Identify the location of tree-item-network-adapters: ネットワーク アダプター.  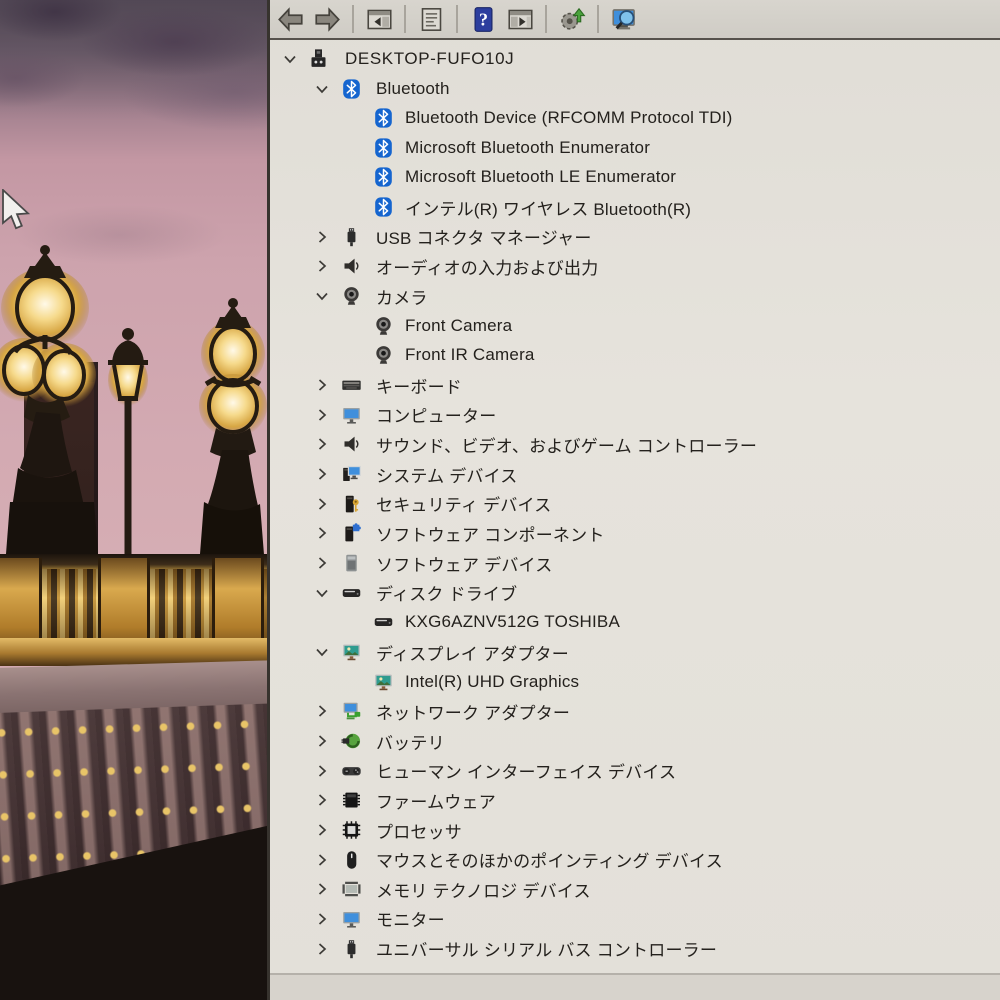
(635, 711).